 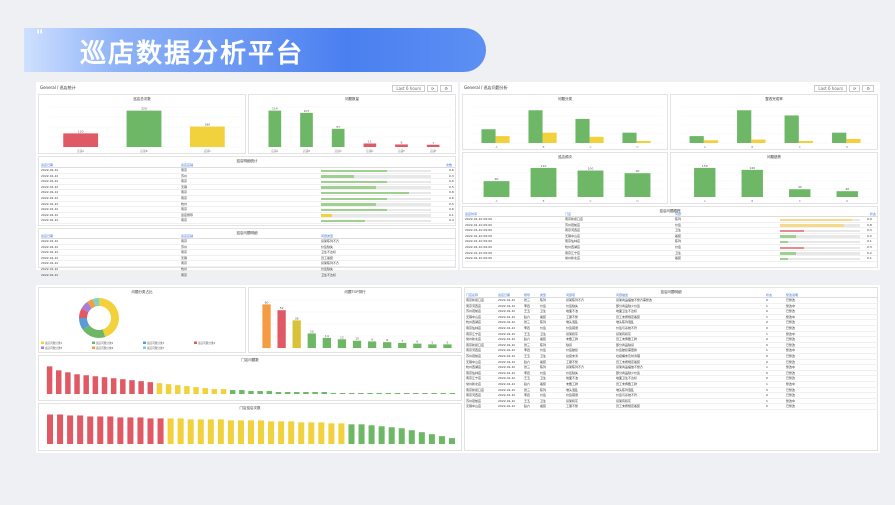 I want to click on table-row: 2022-01-10 南京 0.4, so click(x=248, y=221).